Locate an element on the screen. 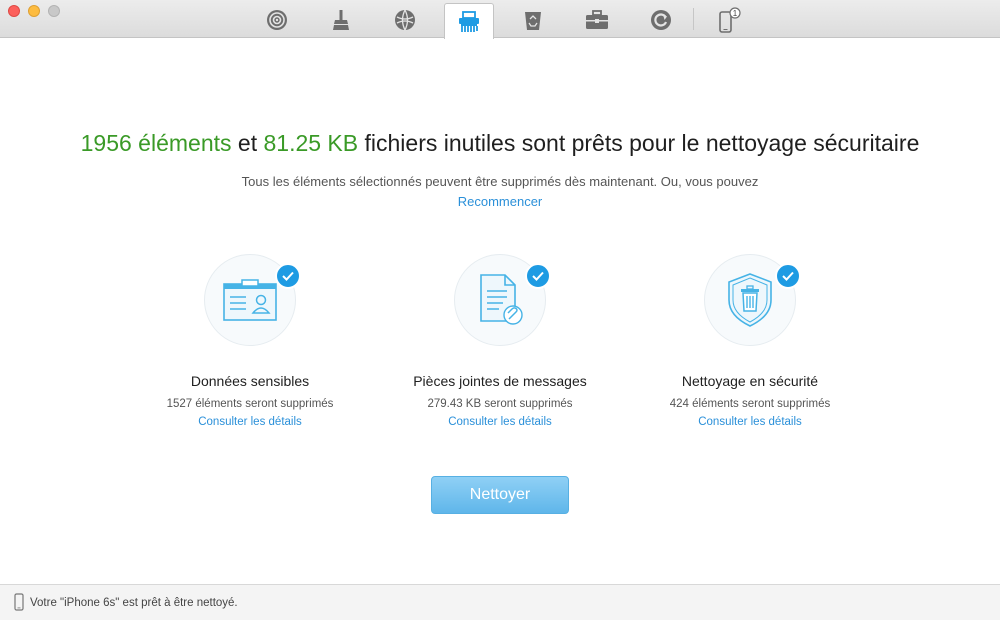  phone-status-icon is located at coordinates (19, 602).